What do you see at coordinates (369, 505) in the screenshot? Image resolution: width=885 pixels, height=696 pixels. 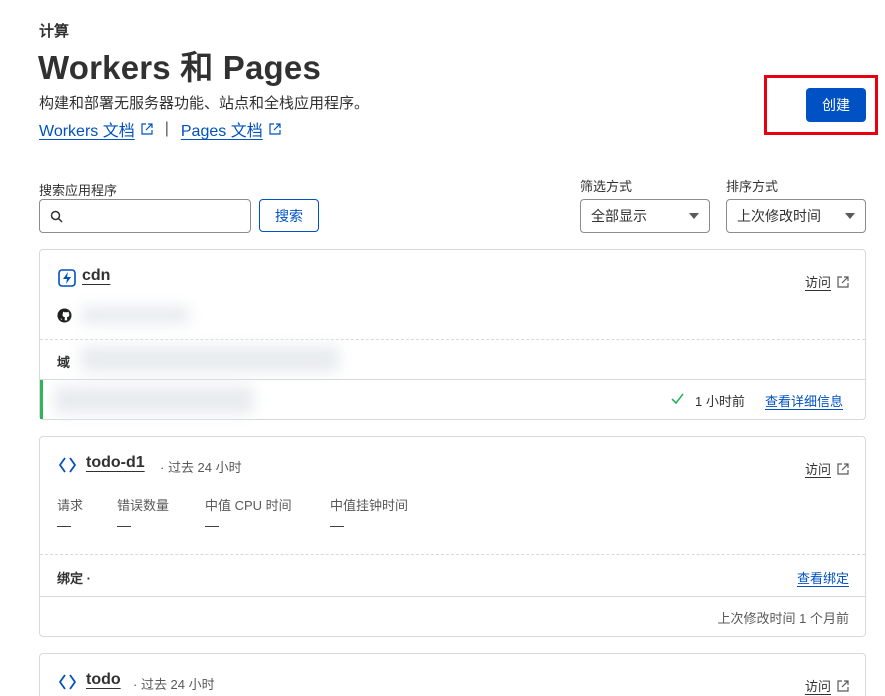 I see `metric-label: 中值挂钟时间` at bounding box center [369, 505].